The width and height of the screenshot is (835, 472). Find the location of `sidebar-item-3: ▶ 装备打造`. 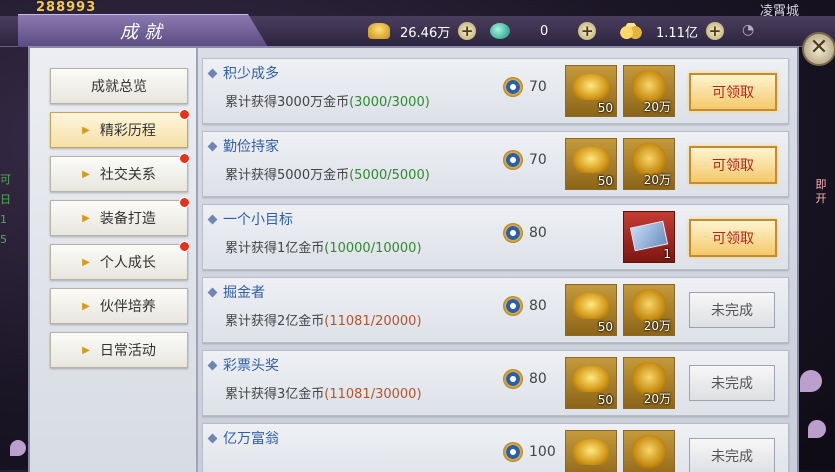

sidebar-item-3: ▶ 装备打造 is located at coordinates (120, 216).